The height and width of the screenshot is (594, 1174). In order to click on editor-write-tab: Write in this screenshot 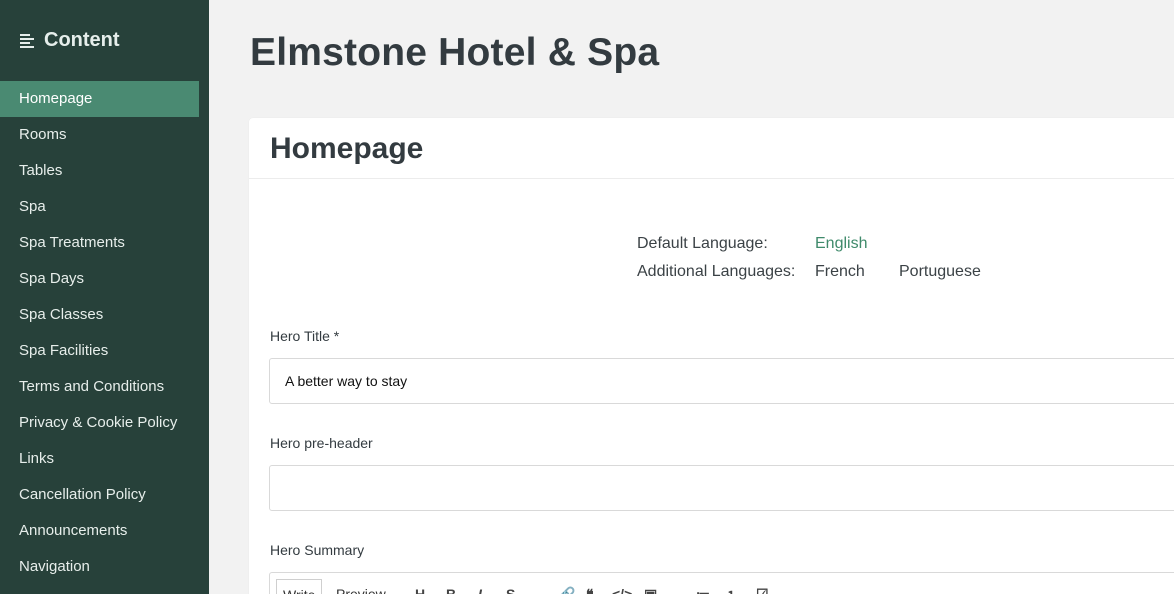, I will do `click(299, 586)`.